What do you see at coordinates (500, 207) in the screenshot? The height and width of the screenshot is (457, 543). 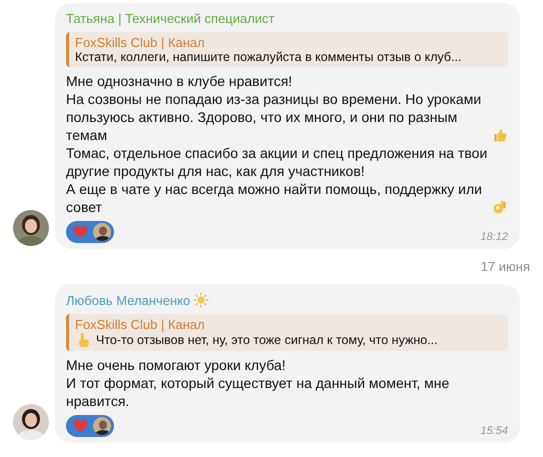 I see `ok-hand-icon` at bounding box center [500, 207].